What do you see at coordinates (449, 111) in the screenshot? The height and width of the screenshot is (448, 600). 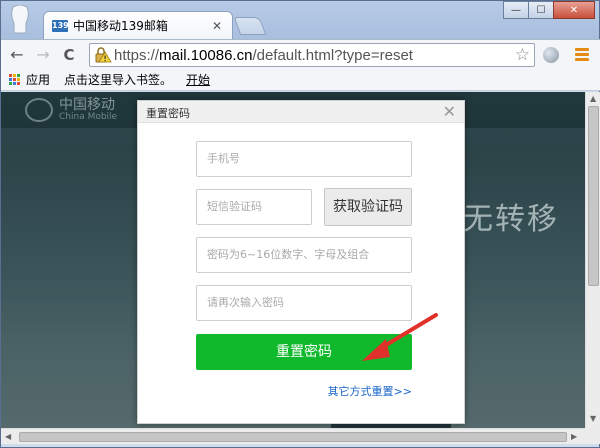 I see `dialog-close-icon: ✕` at bounding box center [449, 111].